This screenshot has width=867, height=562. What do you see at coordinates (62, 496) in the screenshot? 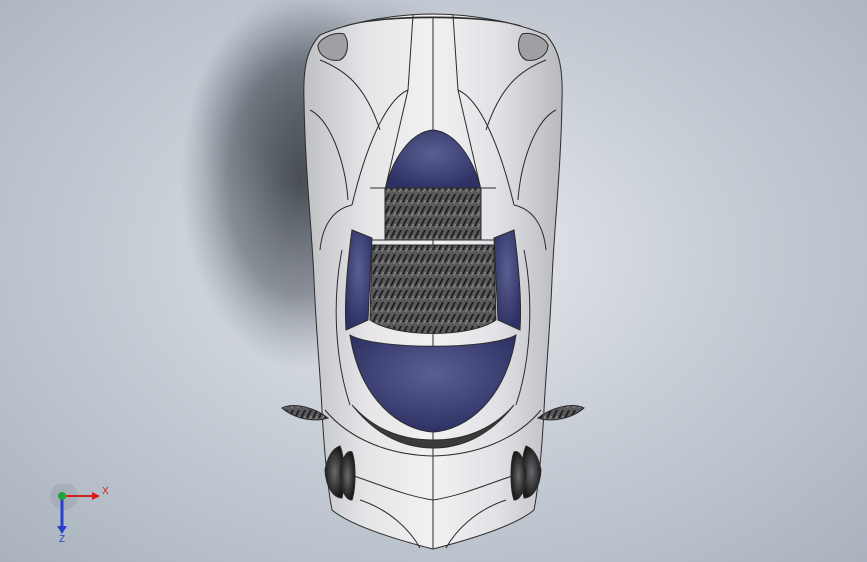
I see `y-axis-dot` at bounding box center [62, 496].